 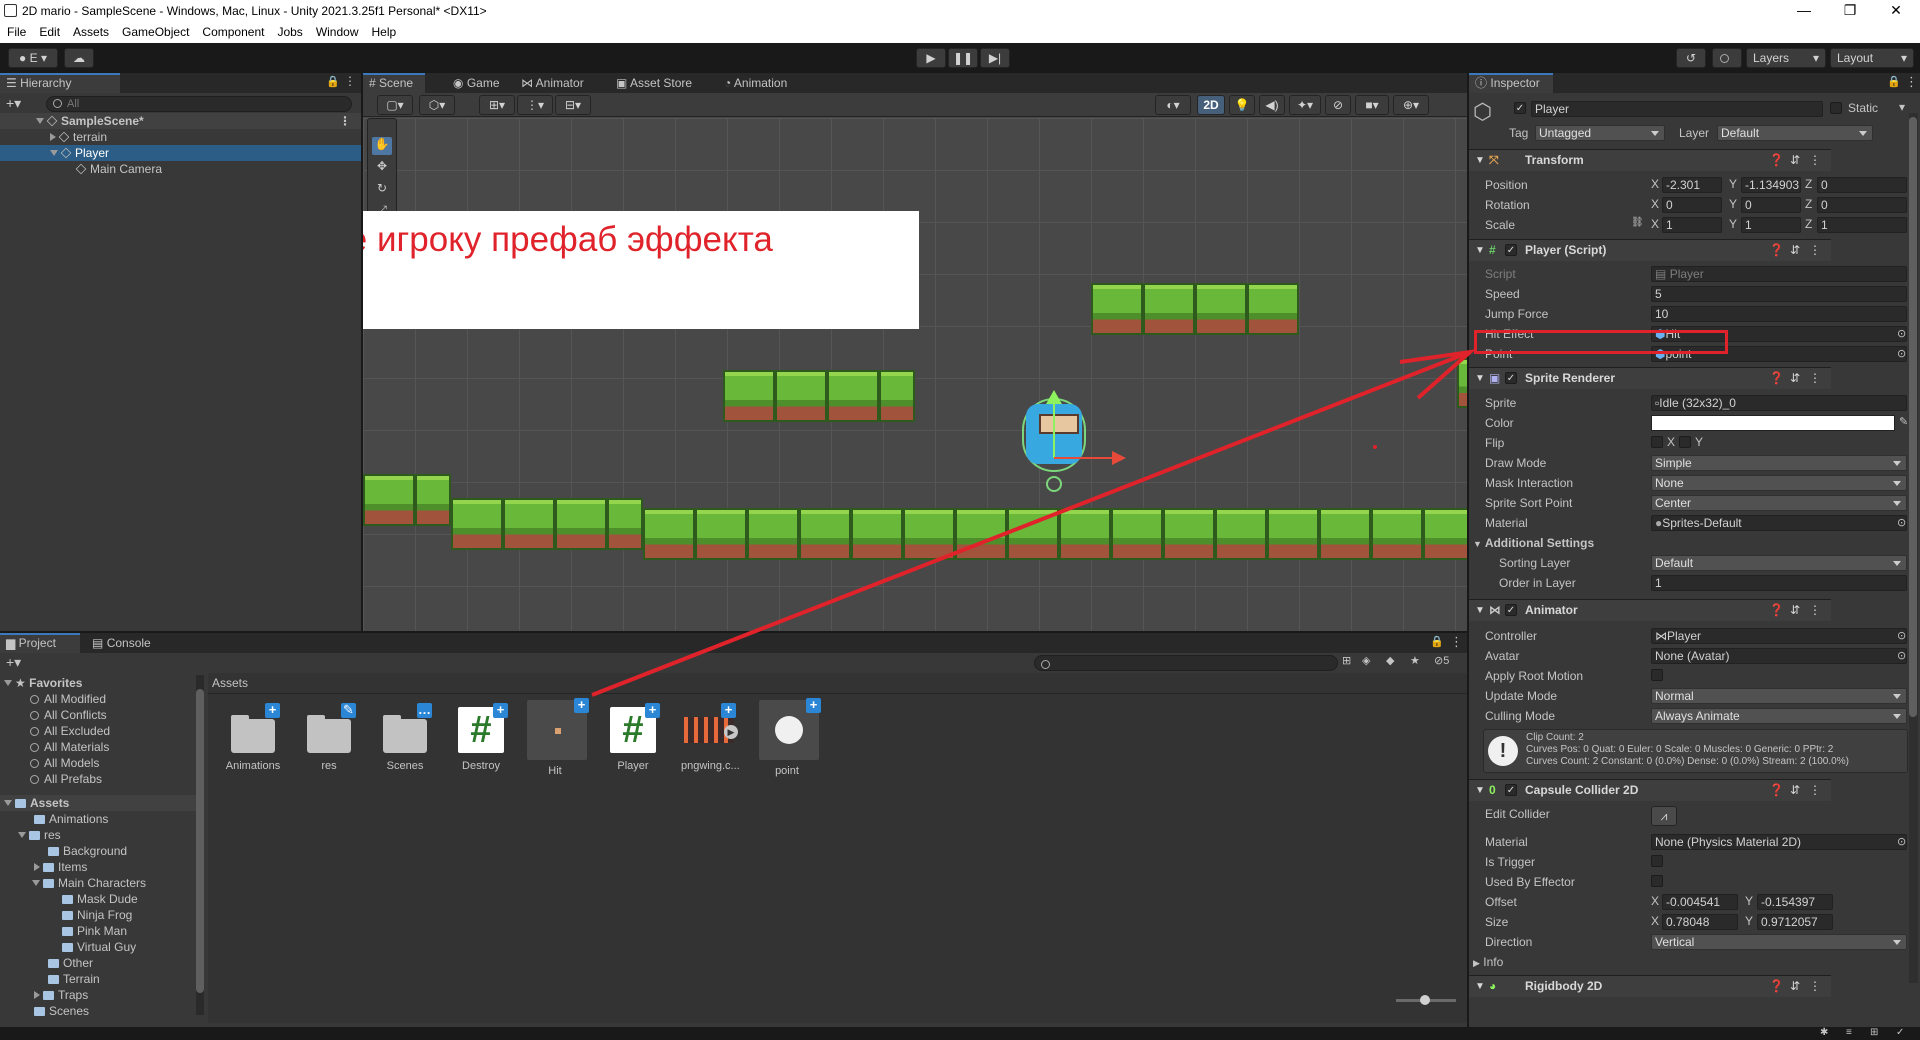 I want to click on debug-icon: ✱, so click(x=1824, y=1032).